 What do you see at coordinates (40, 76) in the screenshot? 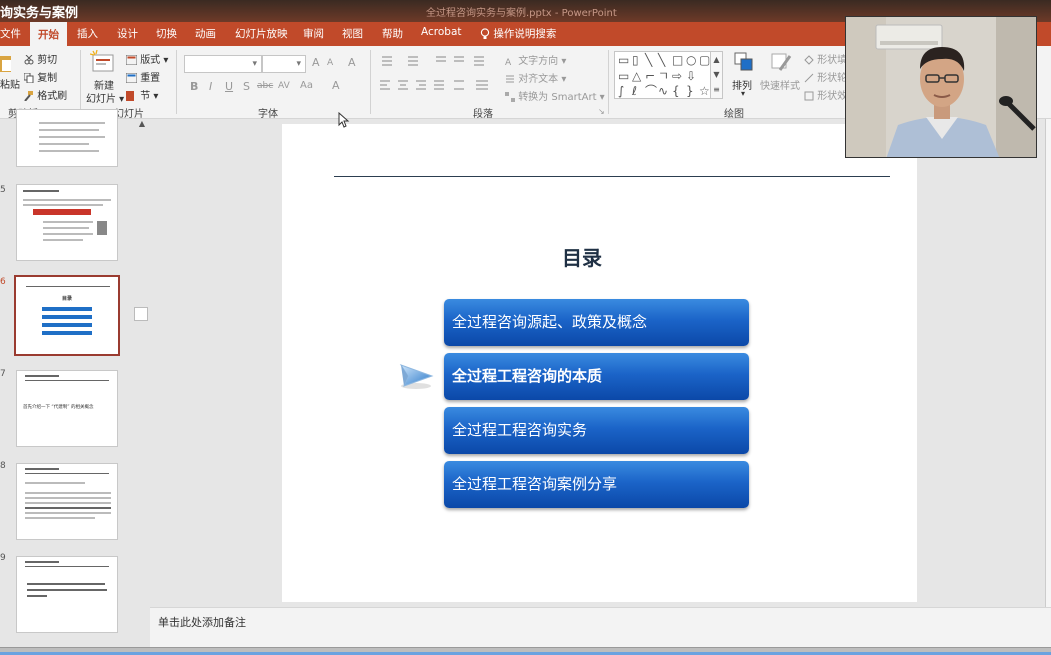
I see `copy-button: 复制` at bounding box center [40, 76].